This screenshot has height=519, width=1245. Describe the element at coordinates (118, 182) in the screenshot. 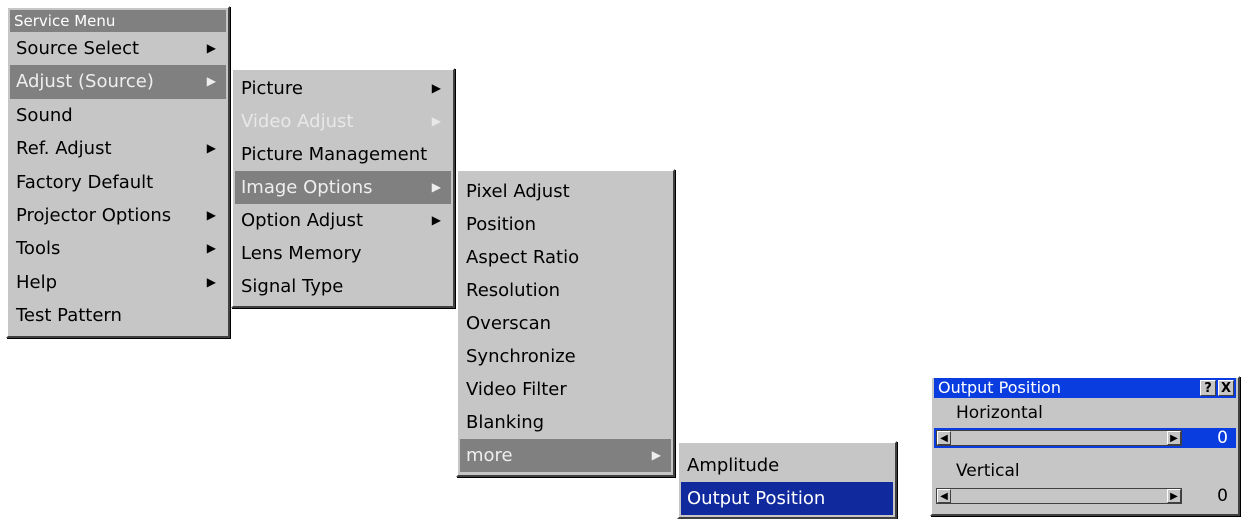

I see `menu-item-factory-default: Factory Default` at that location.